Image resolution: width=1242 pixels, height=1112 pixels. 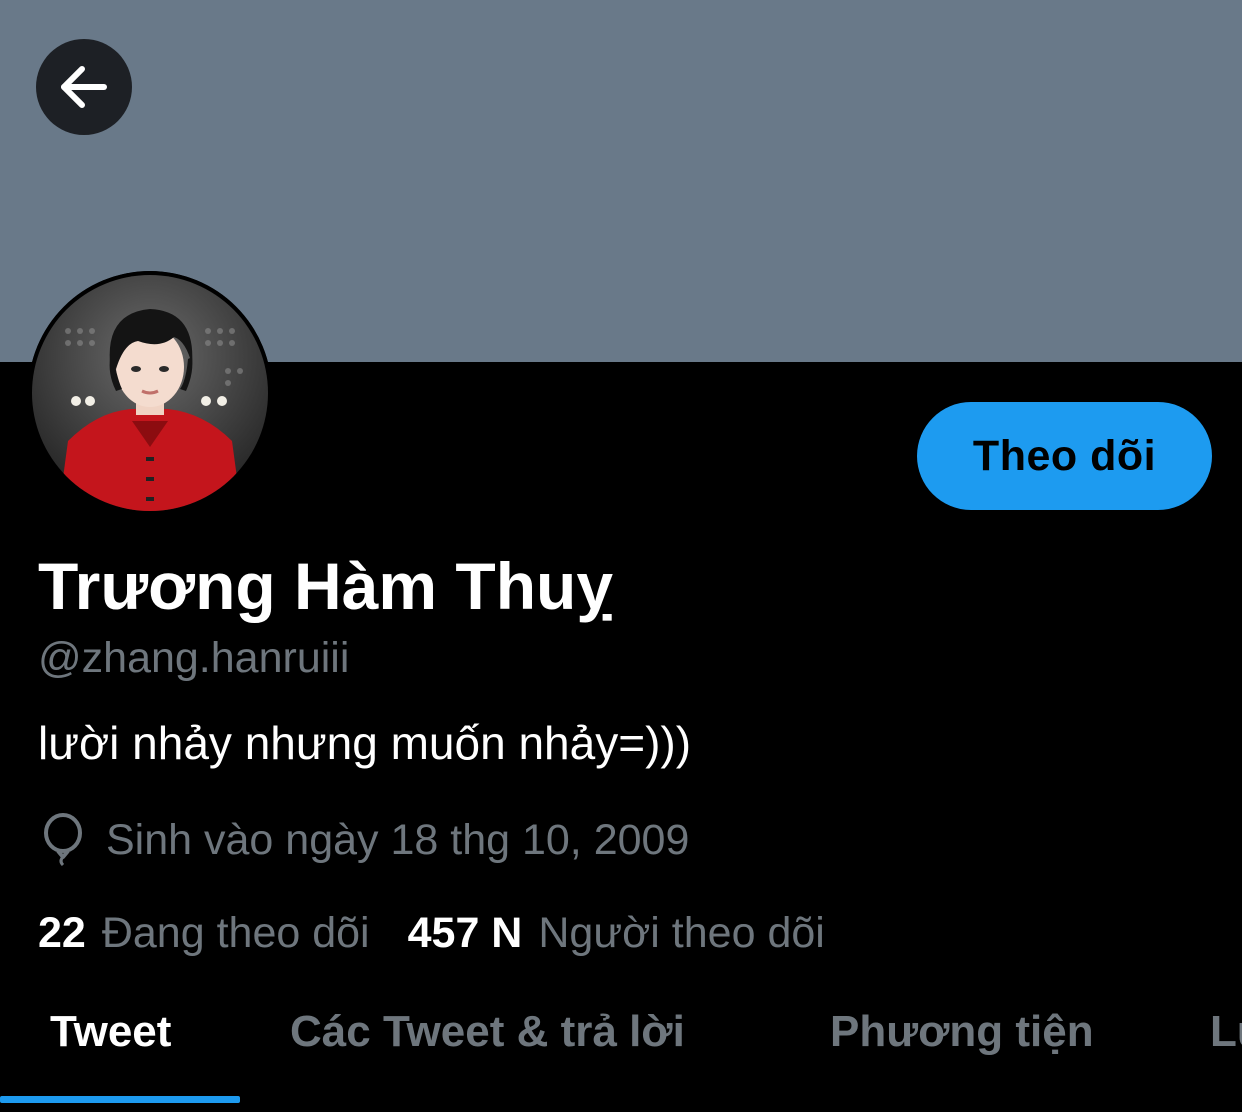 I want to click on tab-likes: Lư, so click(x=1226, y=1032).